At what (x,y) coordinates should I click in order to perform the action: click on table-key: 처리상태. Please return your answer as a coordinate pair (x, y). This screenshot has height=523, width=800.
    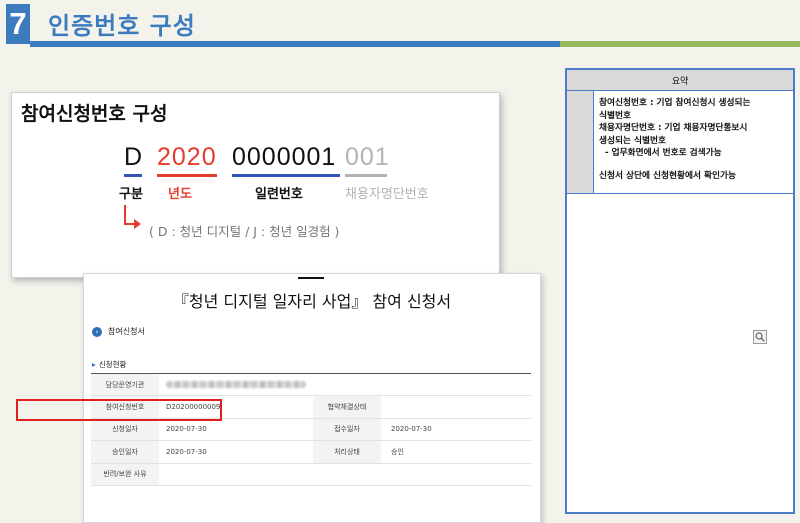
    Looking at the image, I should click on (347, 452).